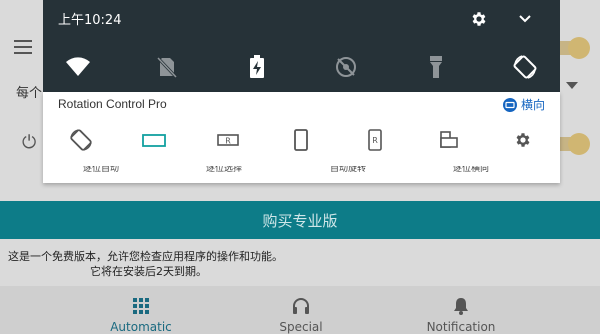 The width and height of the screenshot is (600, 334). I want to click on nav-automatic: Automatic, so click(141, 310).